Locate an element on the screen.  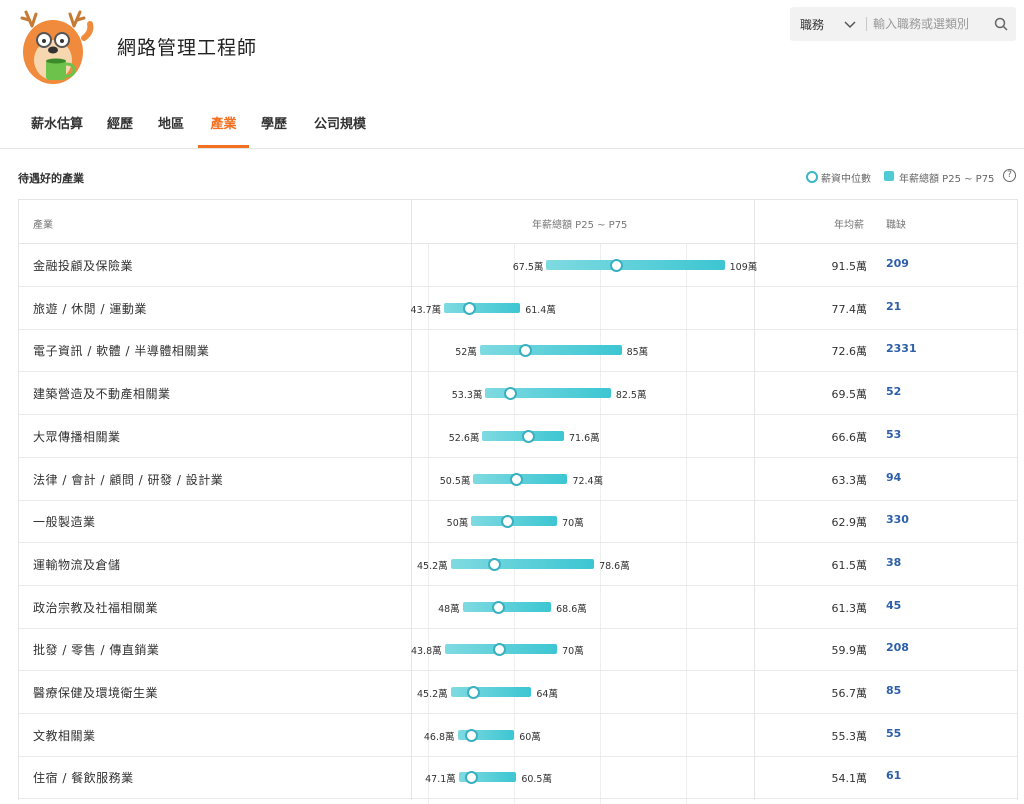
header-range: 年薪總額 P25 ~ P75 is located at coordinates (580, 225).